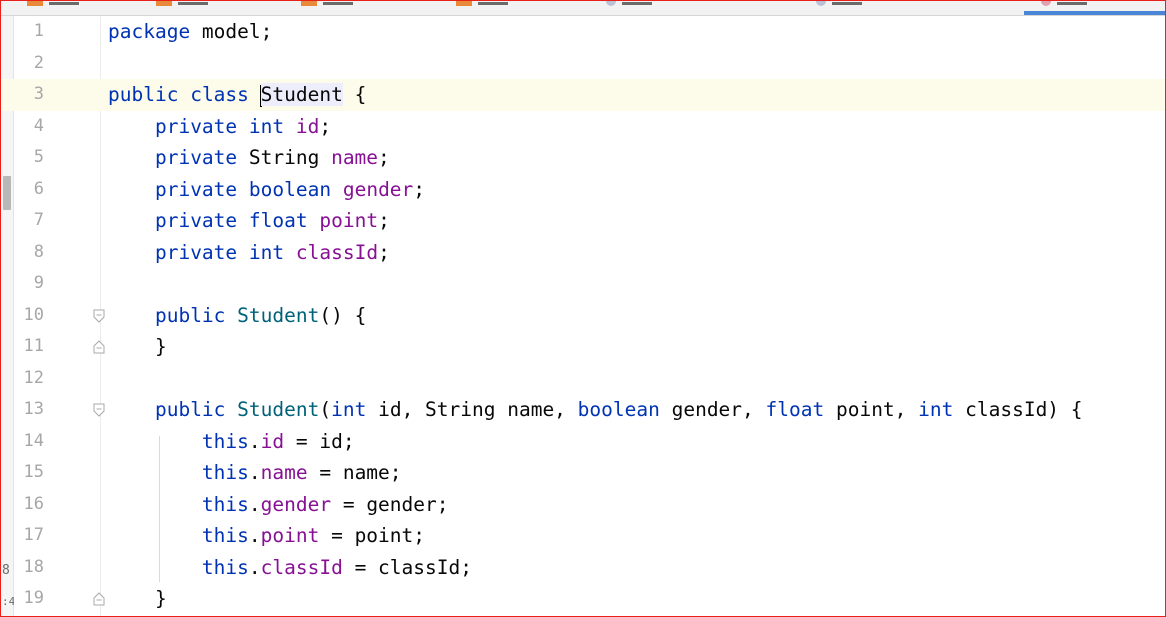 The image size is (1166, 617). I want to click on line-number: 16, so click(33, 503).